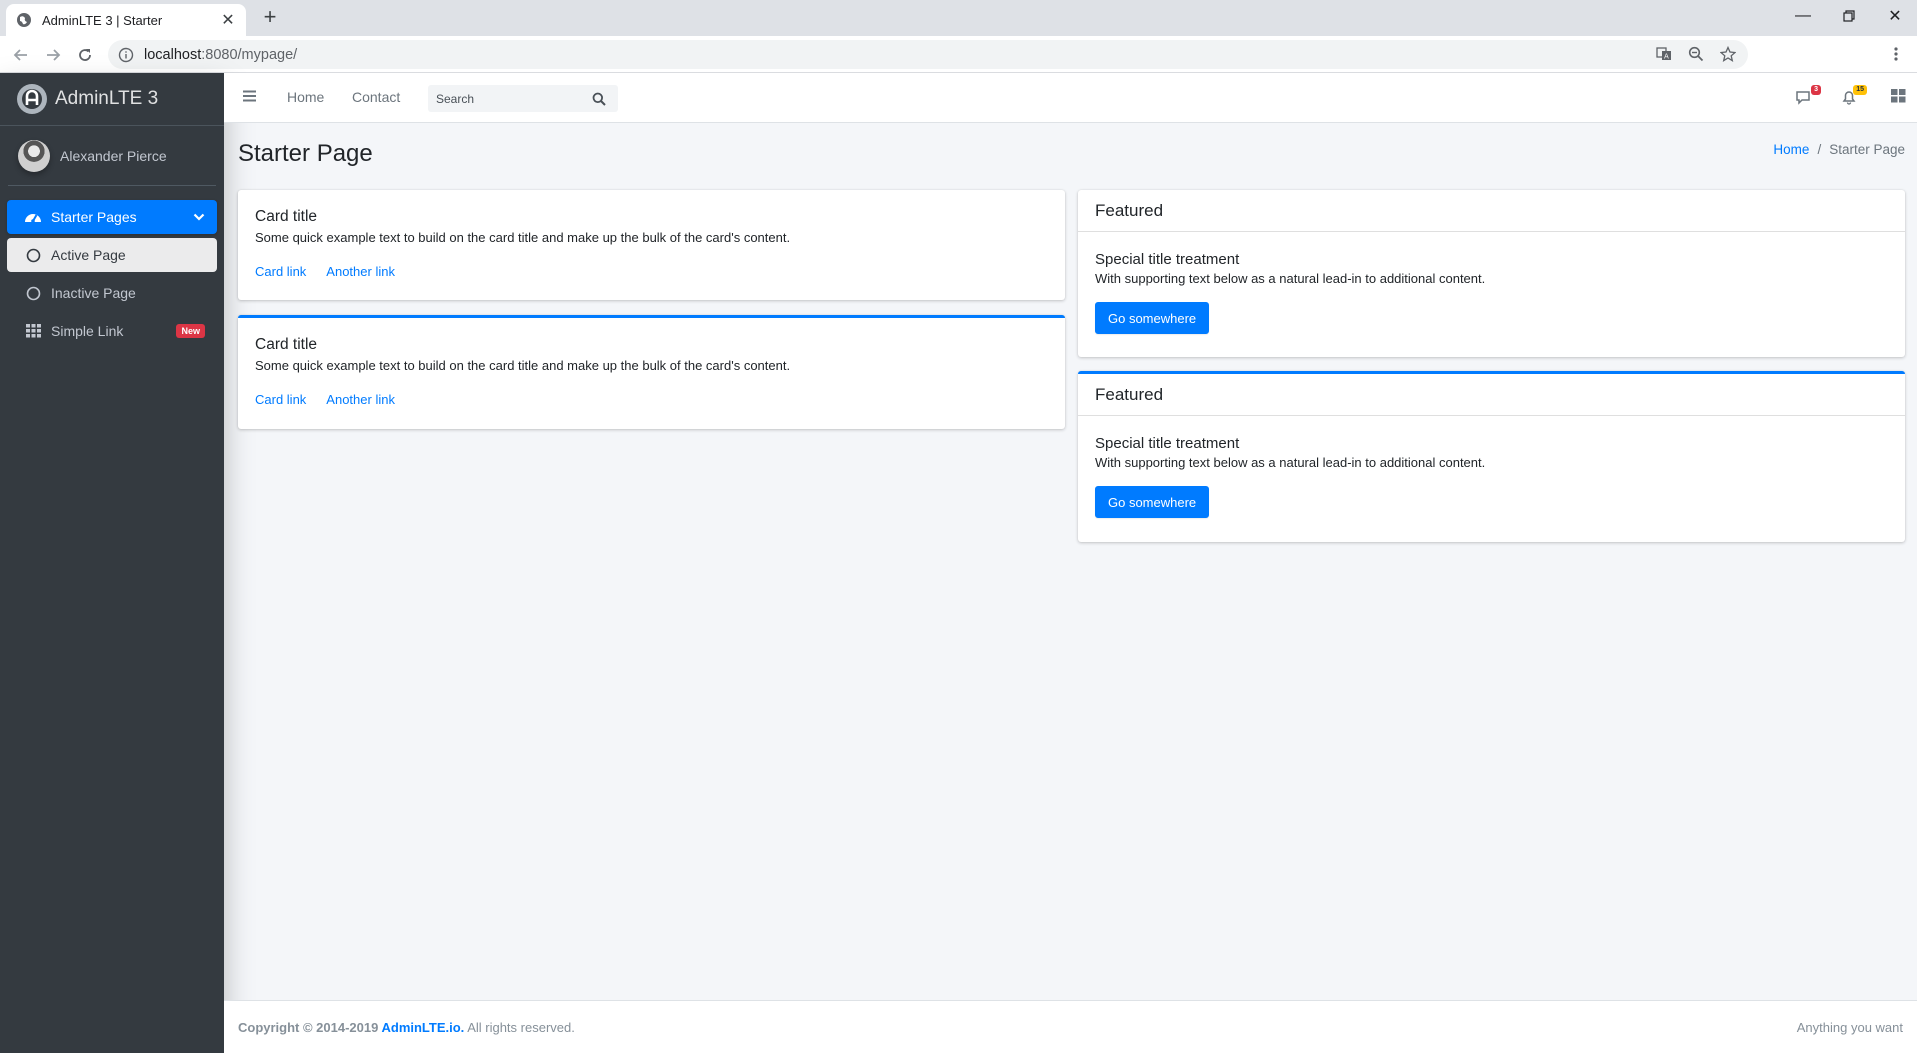 Image resolution: width=1917 pixels, height=1053 pixels. Describe the element at coordinates (88, 255) in the screenshot. I see `sidebar-item-label: Active Page` at that location.